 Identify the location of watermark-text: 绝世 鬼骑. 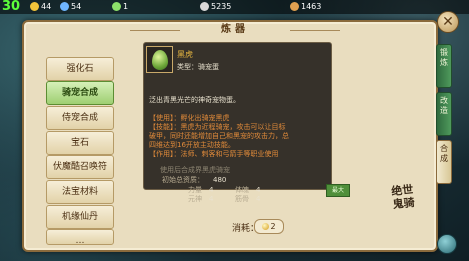
(403, 197).